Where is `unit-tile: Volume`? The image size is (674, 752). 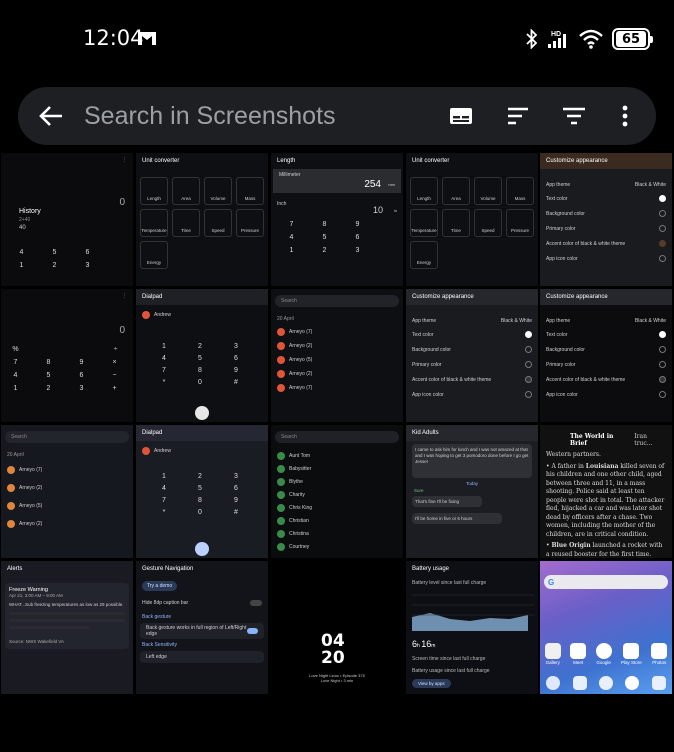
unit-tile: Volume is located at coordinates (218, 191).